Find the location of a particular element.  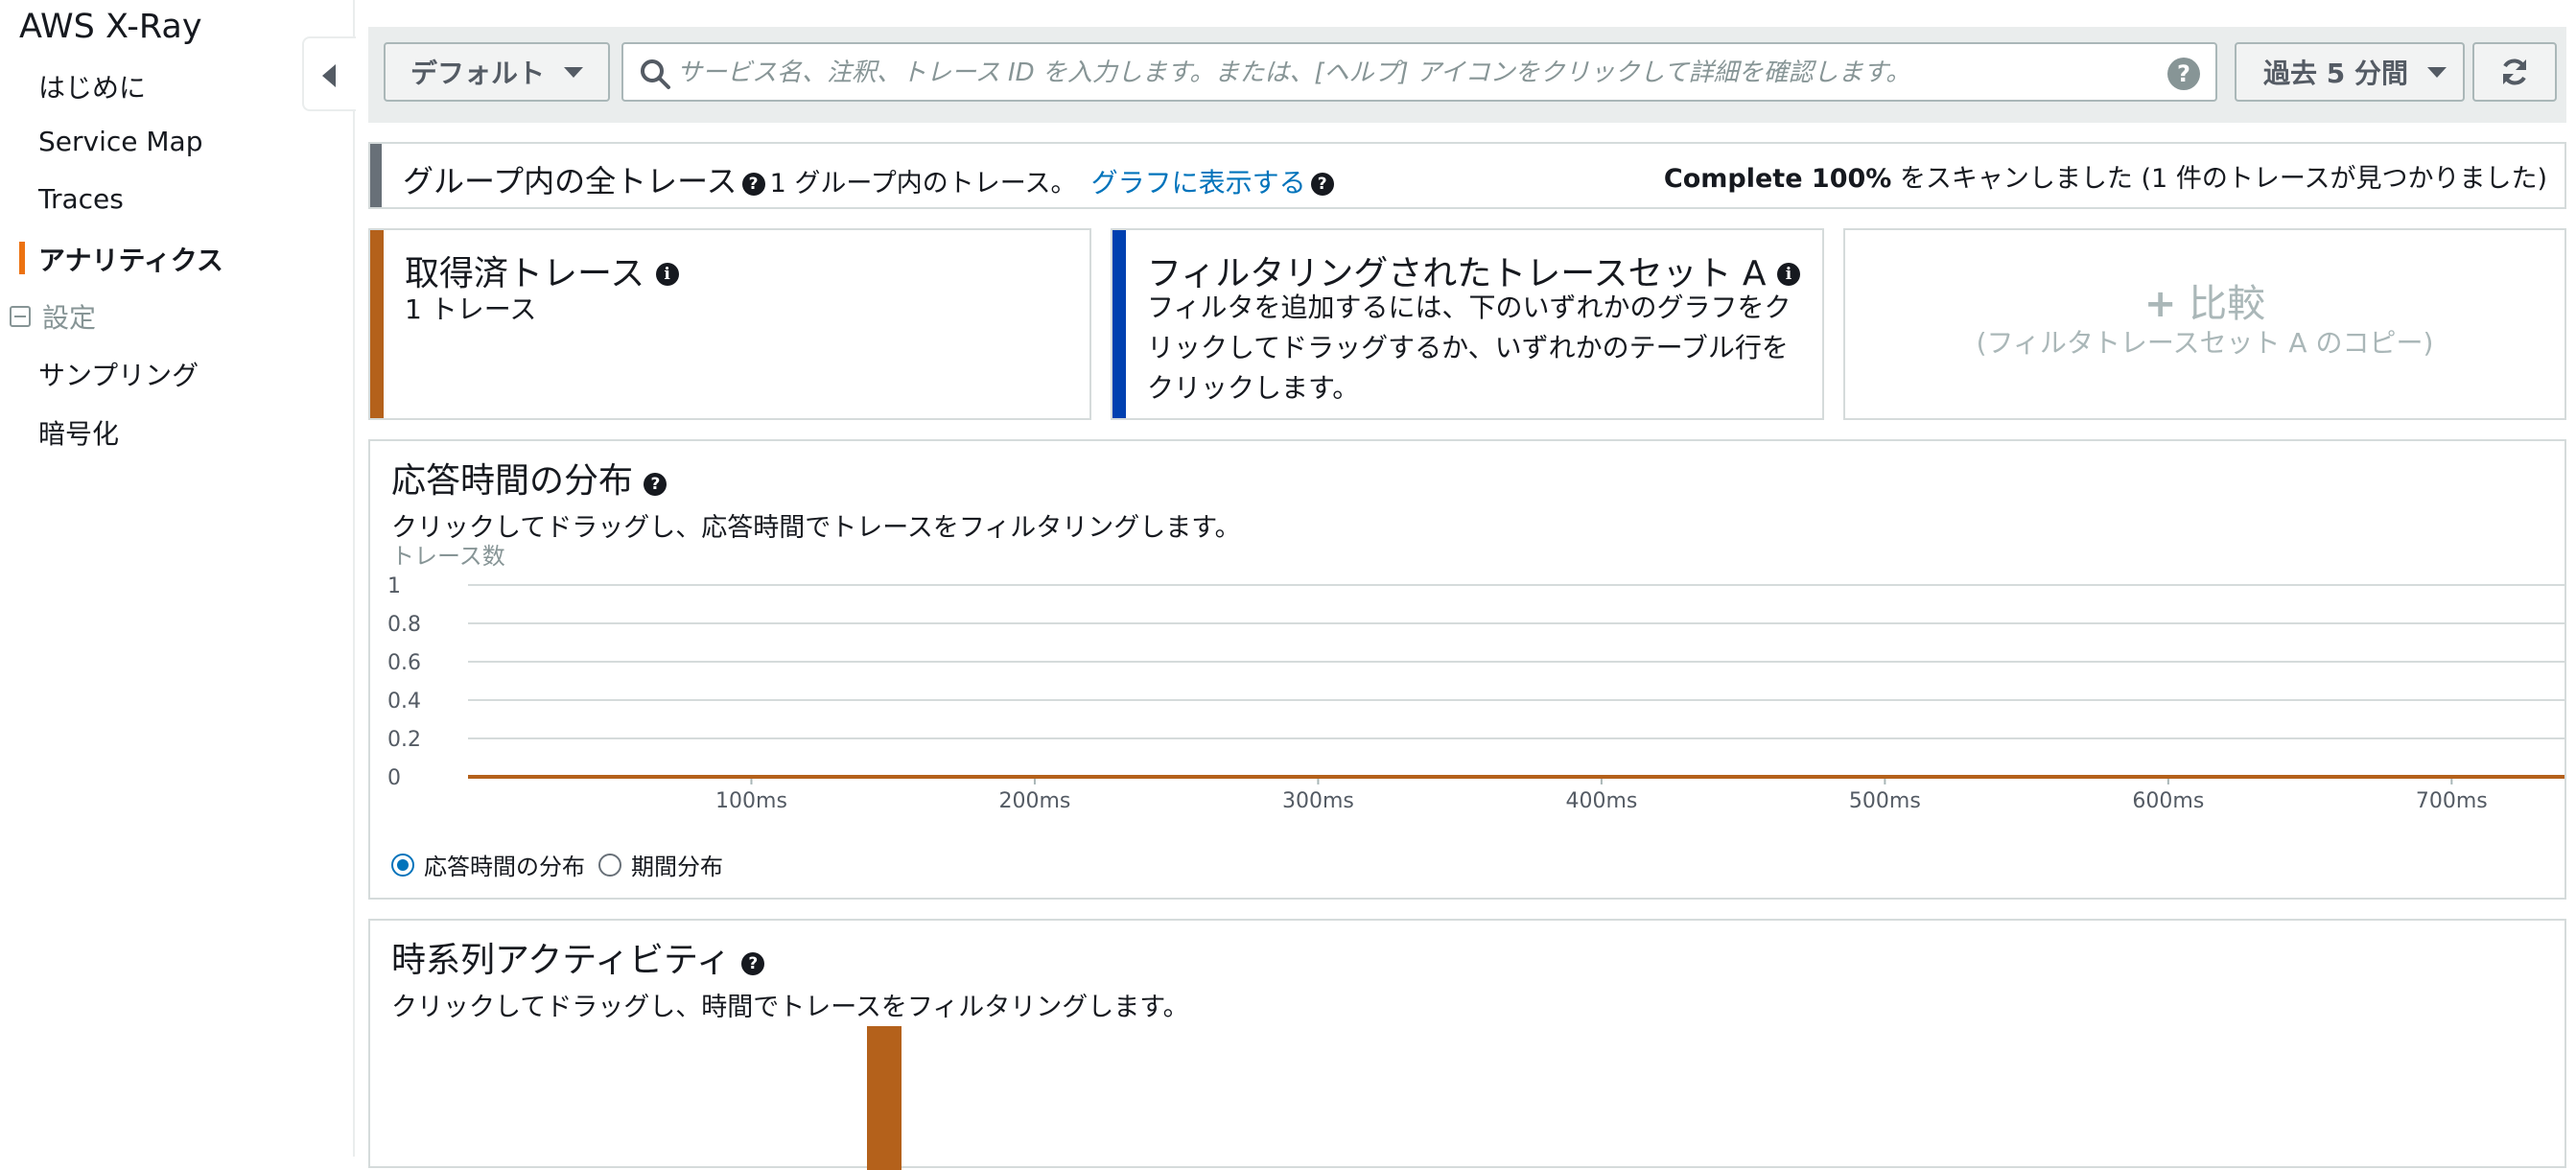

radio-duration is located at coordinates (609, 865).